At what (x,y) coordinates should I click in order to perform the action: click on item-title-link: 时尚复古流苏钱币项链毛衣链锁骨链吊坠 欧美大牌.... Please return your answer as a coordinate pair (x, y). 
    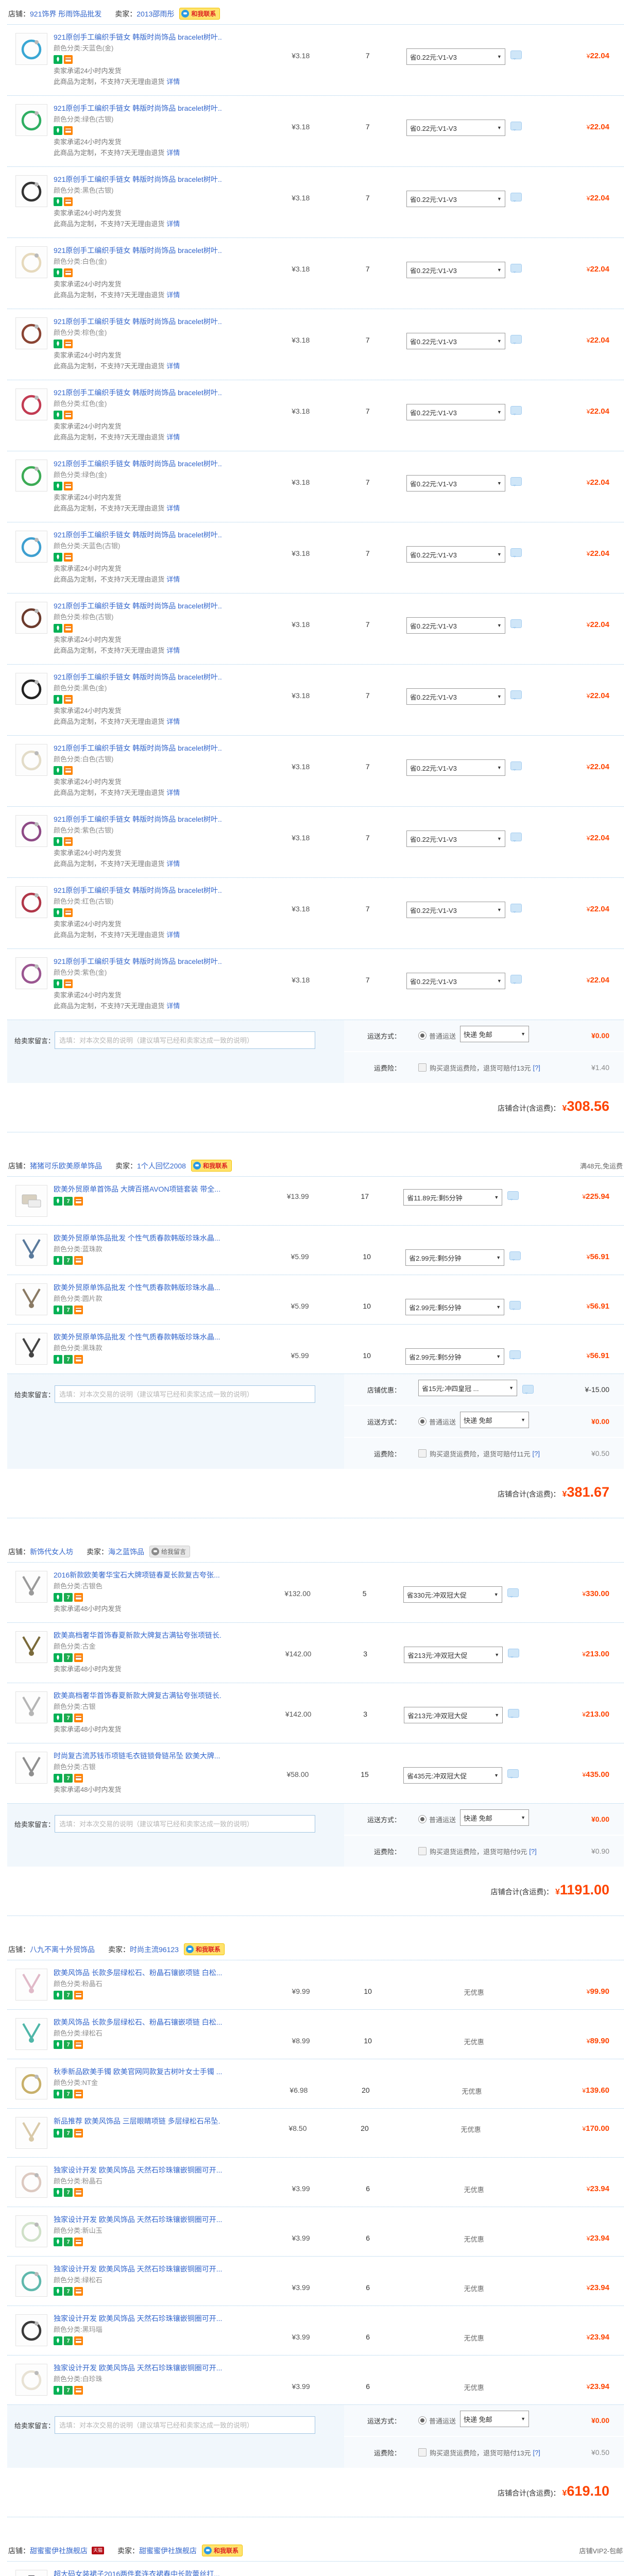
    Looking at the image, I should click on (137, 1756).